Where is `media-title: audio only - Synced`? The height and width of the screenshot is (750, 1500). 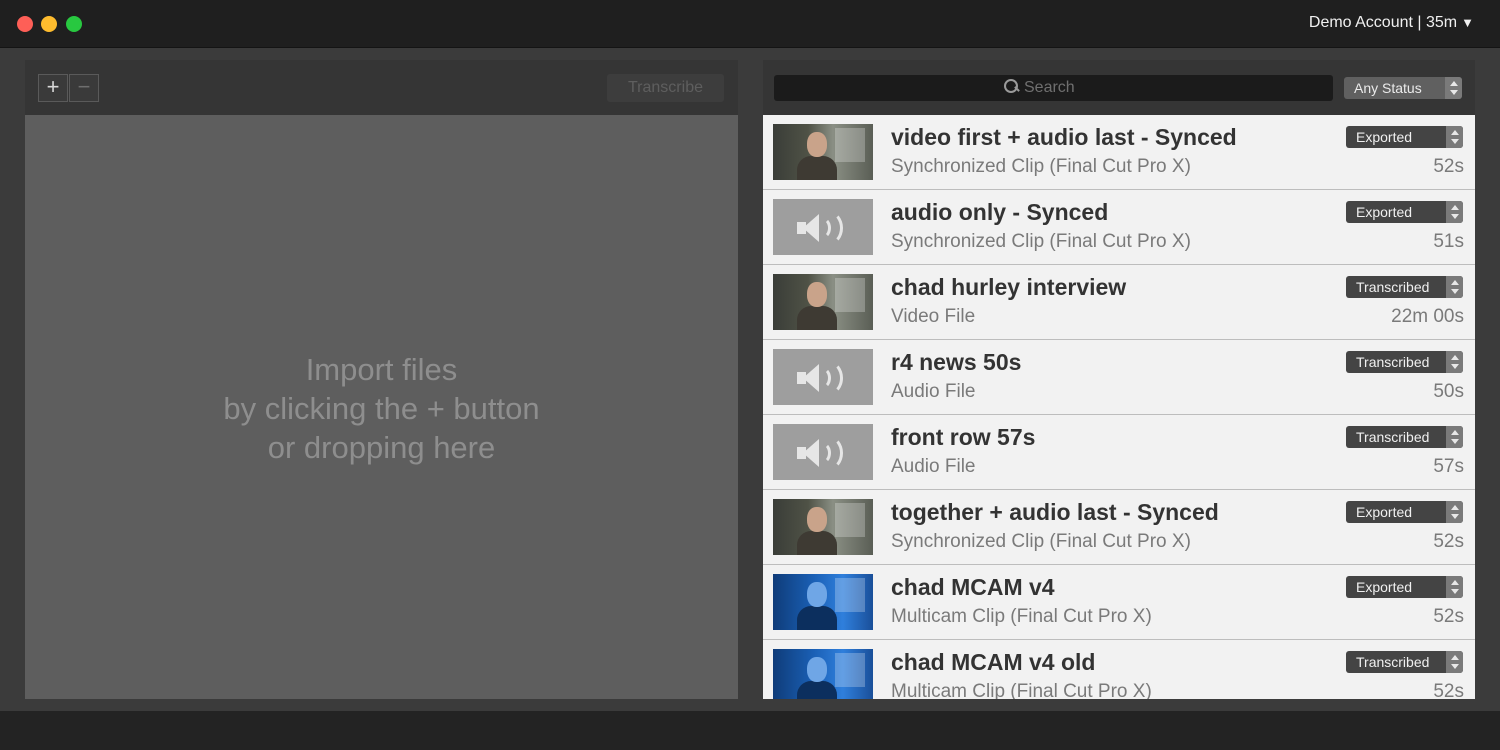 media-title: audio only - Synced is located at coordinates (1000, 212).